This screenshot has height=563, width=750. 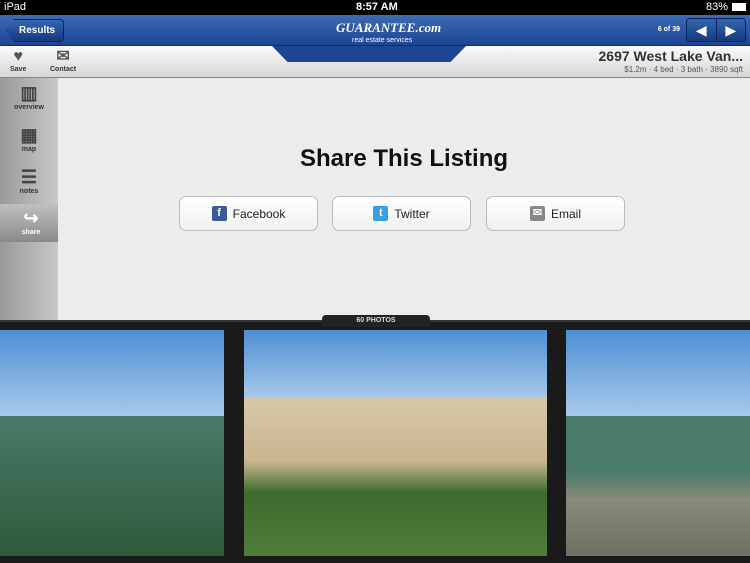 I want to click on clock: 8:57 AM, so click(x=377, y=7).